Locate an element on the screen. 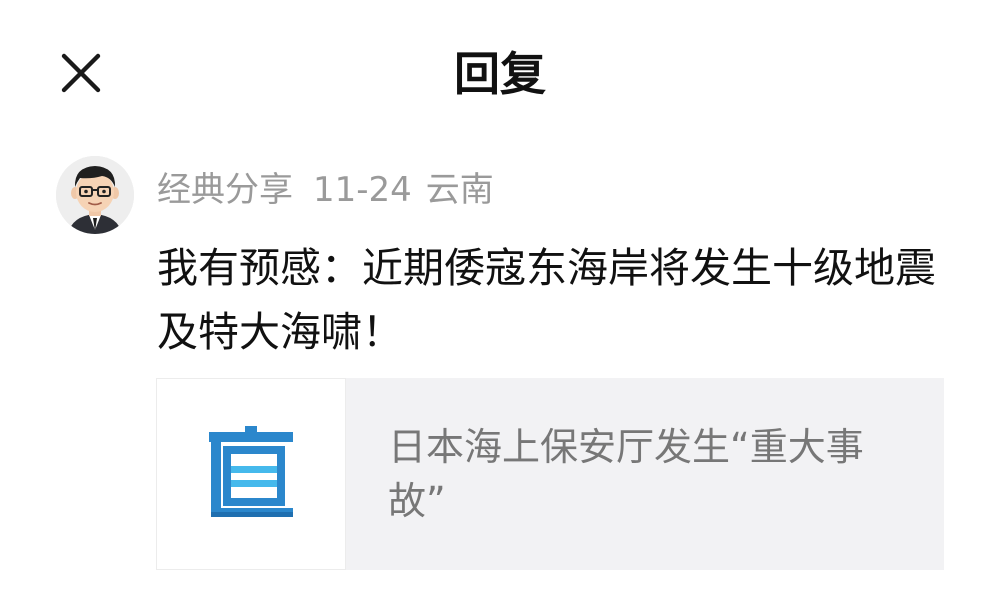 This screenshot has width=1000, height=591. comment-text: 我有预感：近期倭寇东海岸将发生十级地震及特大海啸！ is located at coordinates (546, 300).